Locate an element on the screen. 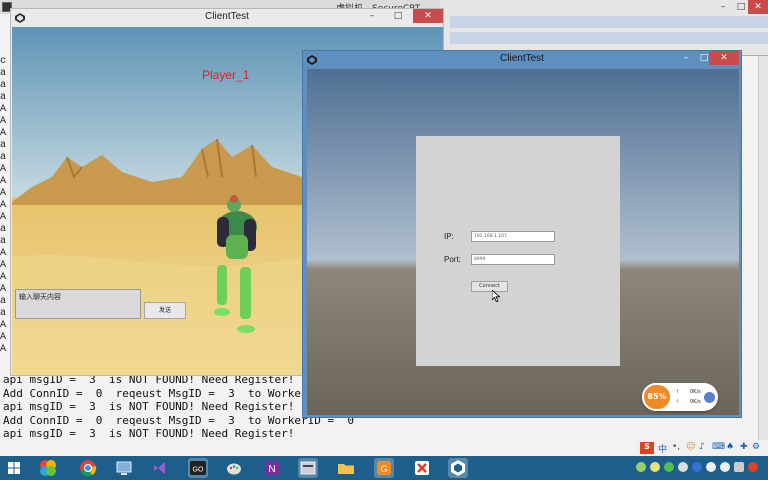 The width and height of the screenshot is (768, 480). terminal-app-icon is located at coordinates (308, 468).